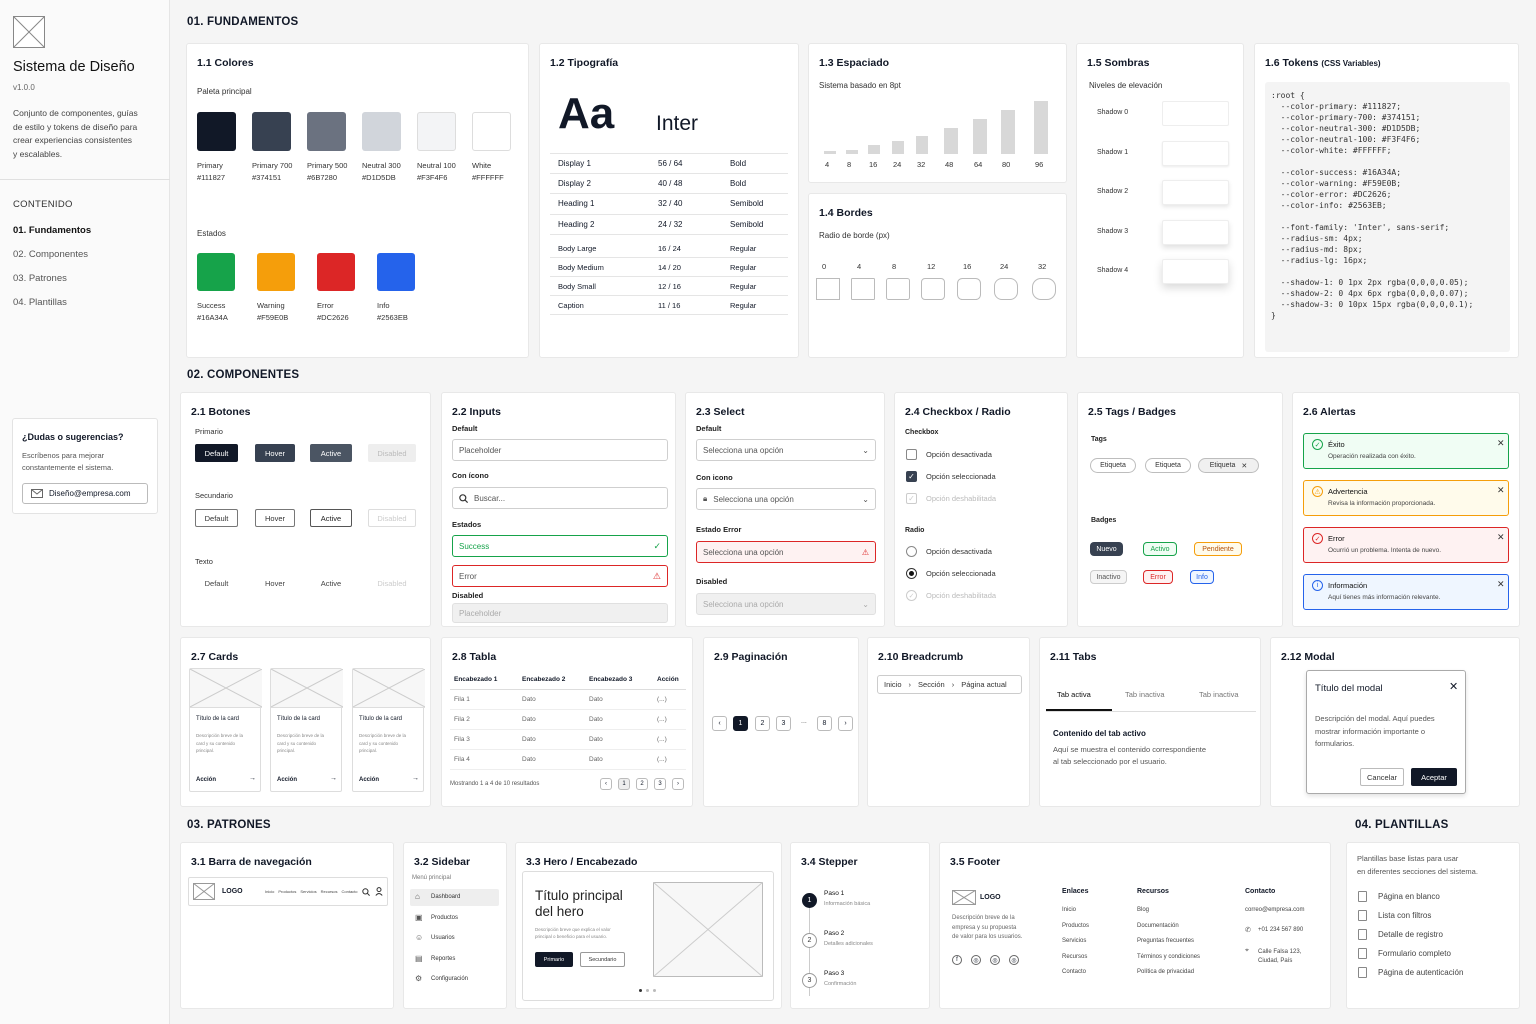  Describe the element at coordinates (216, 583) in the screenshot. I see `text-default-button: Default` at that location.